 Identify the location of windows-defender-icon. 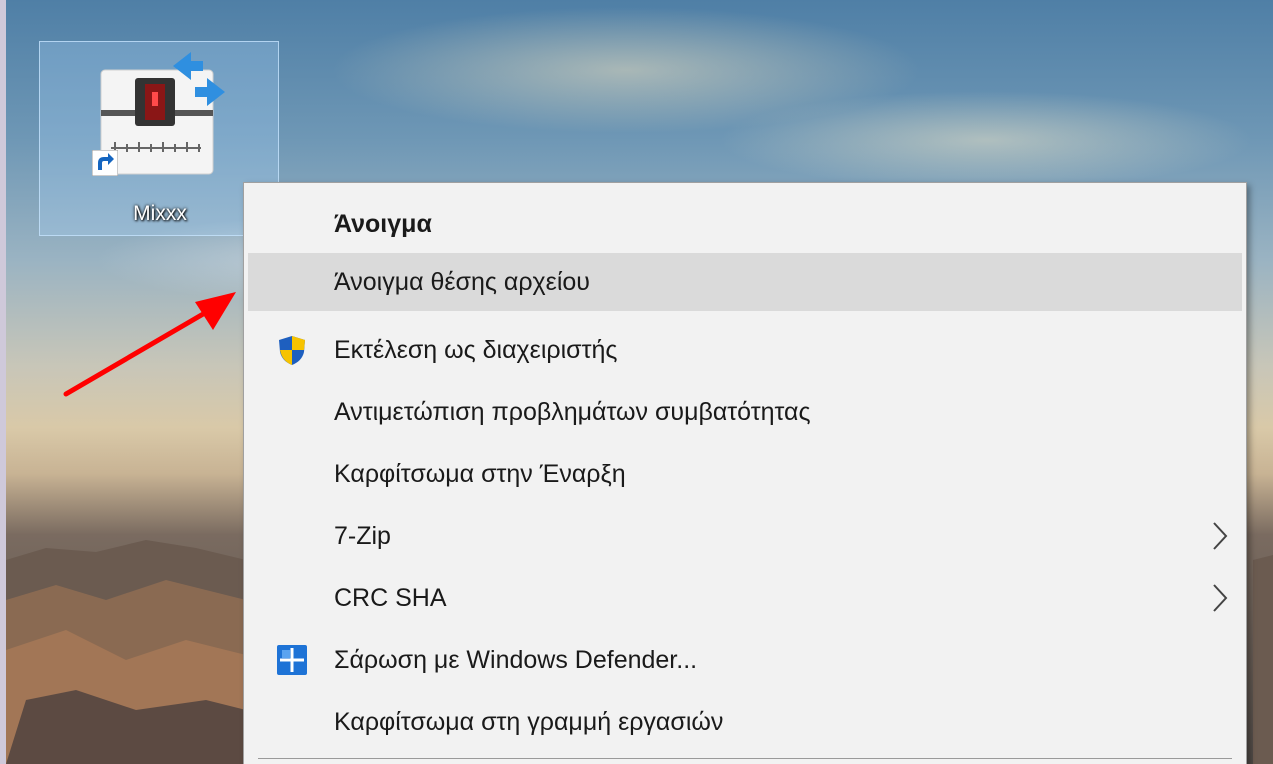
(292, 660).